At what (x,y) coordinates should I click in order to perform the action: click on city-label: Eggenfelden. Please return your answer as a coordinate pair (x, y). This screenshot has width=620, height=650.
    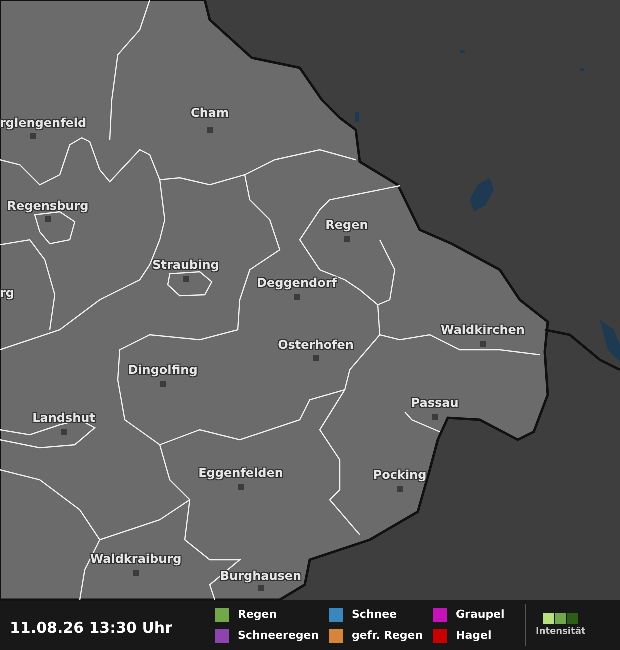
    Looking at the image, I should click on (241, 473).